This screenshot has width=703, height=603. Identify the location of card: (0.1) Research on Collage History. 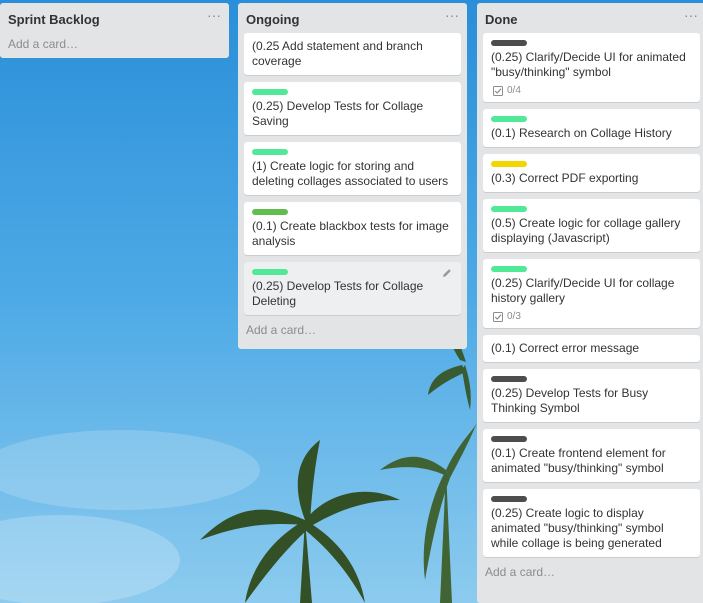
(591, 128).